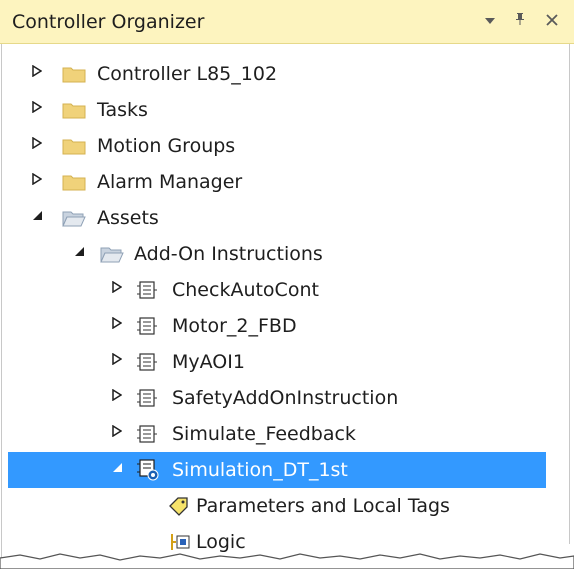 This screenshot has height=569, width=574. I want to click on tree-label-controller: Controller L85_102, so click(187, 74).